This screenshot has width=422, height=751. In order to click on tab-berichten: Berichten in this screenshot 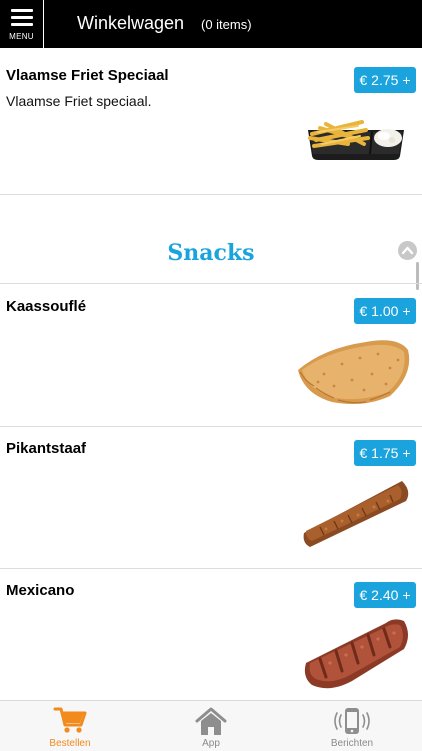, I will do `click(352, 726)`.